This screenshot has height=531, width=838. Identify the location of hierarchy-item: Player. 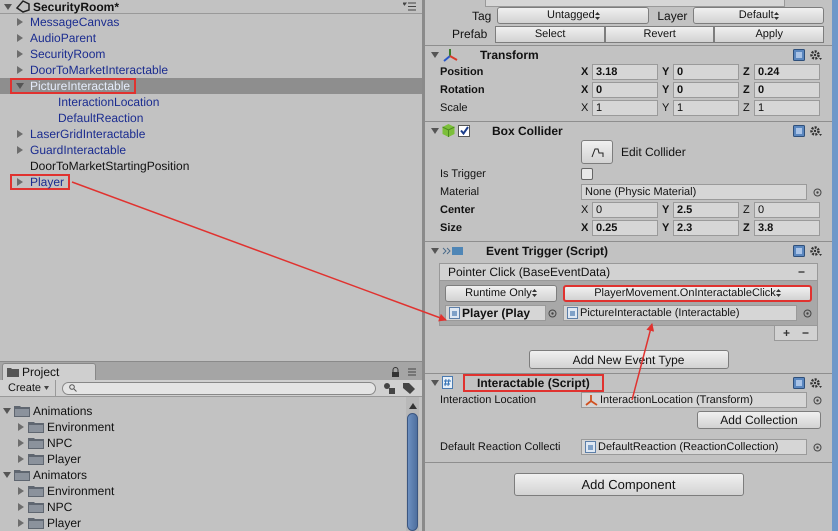
(40, 182).